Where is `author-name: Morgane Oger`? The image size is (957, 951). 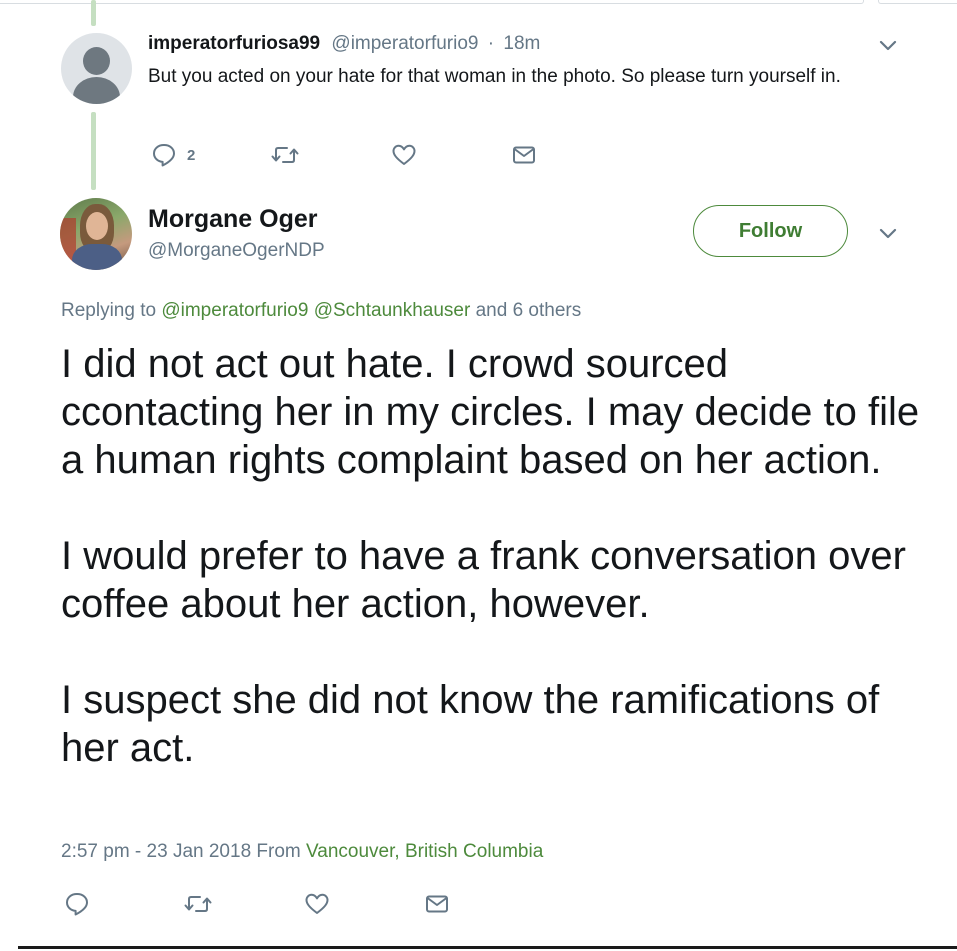 author-name: Morgane Oger is located at coordinates (232, 219).